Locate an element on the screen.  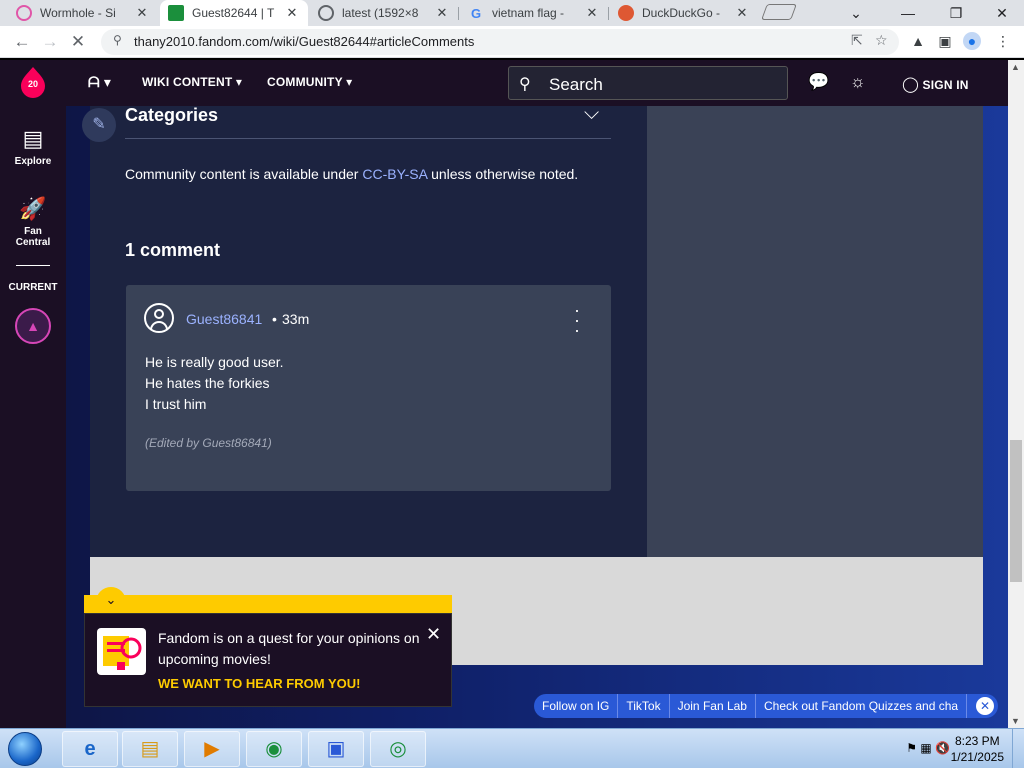
media-player-icon: ▶ is located at coordinates (212, 749).